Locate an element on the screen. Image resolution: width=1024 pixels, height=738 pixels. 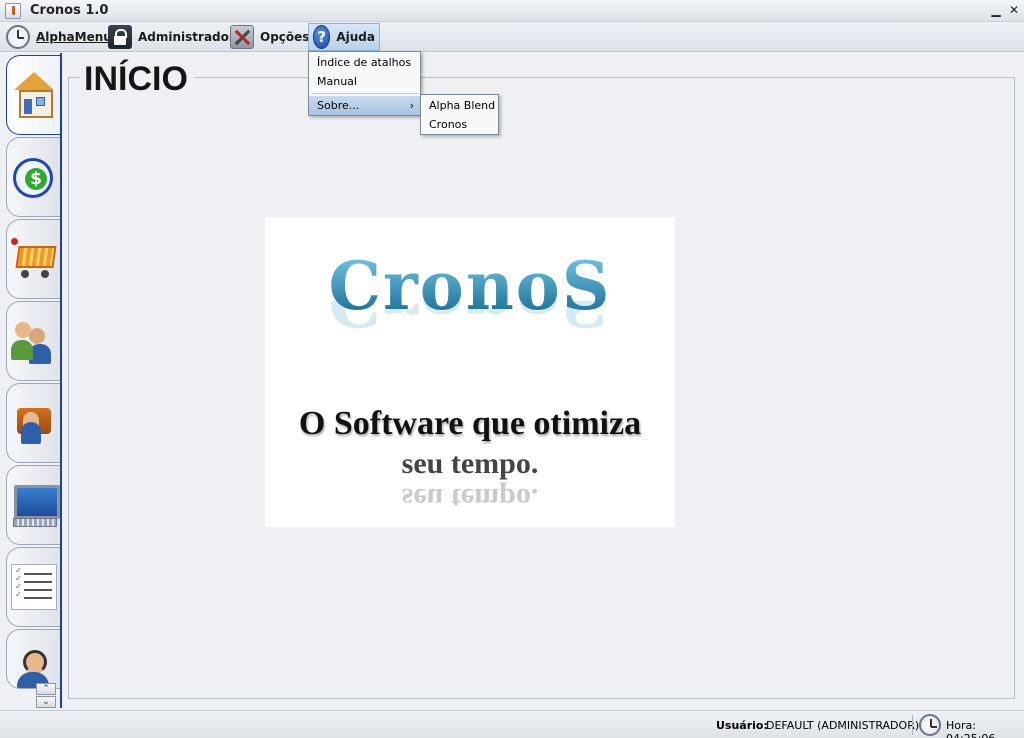
tab-funcionarios is located at coordinates (33, 423).